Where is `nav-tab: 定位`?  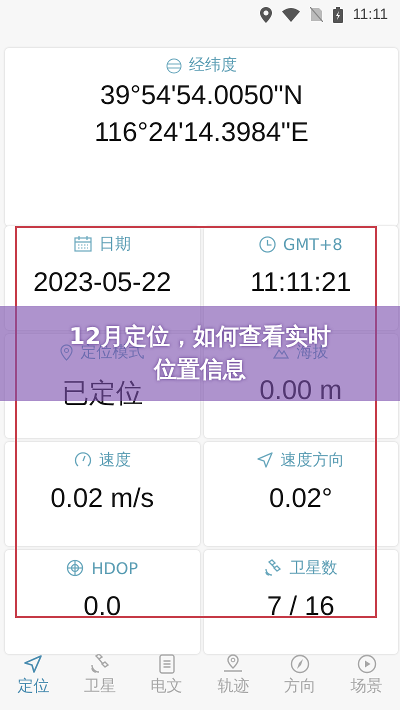
nav-tab: 定位 is located at coordinates (33, 682).